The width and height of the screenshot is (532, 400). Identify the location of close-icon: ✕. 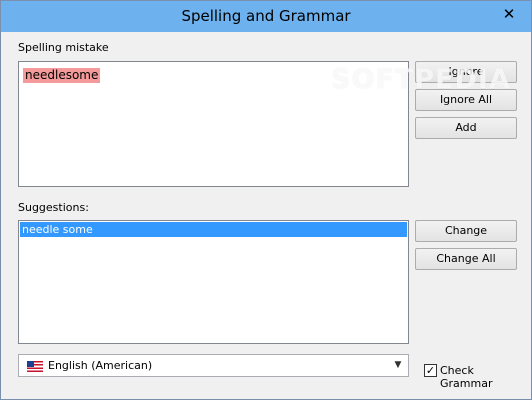
(509, 14).